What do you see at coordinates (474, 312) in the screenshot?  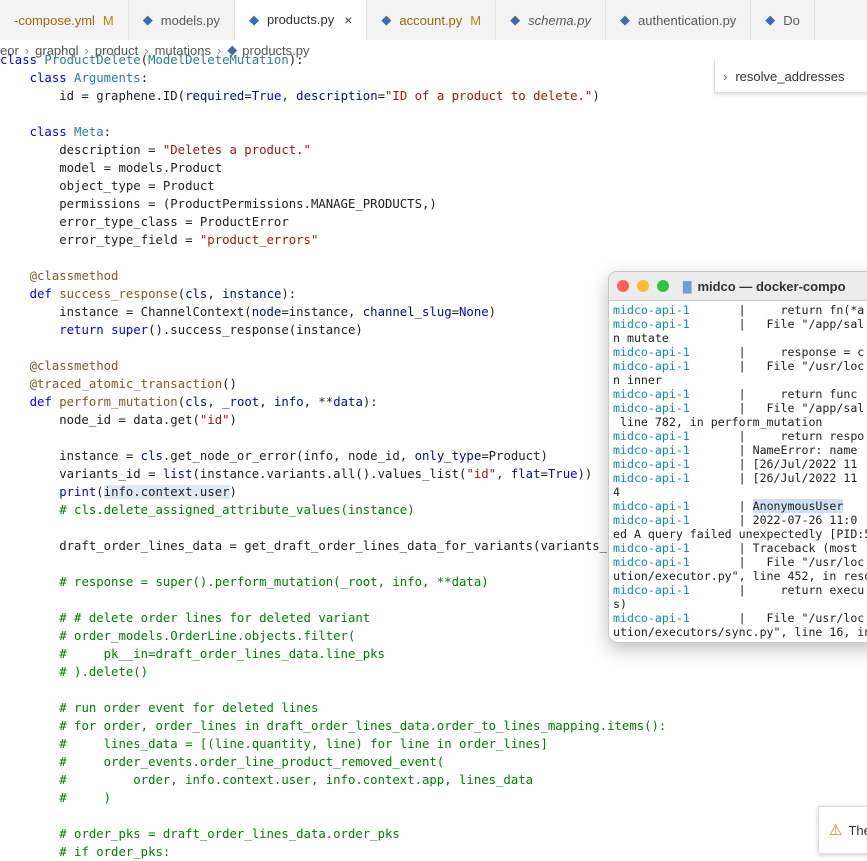 I see `code-token: None` at bounding box center [474, 312].